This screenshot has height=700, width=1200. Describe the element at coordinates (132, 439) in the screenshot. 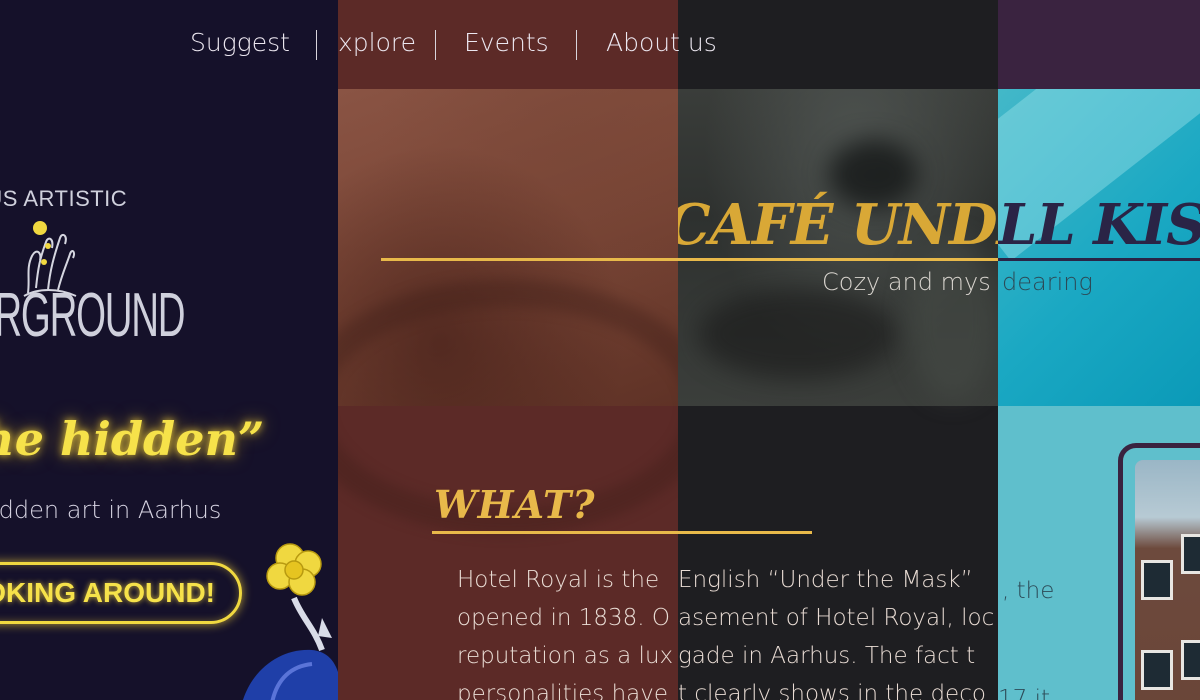

I see `tagline: the hidden”` at that location.